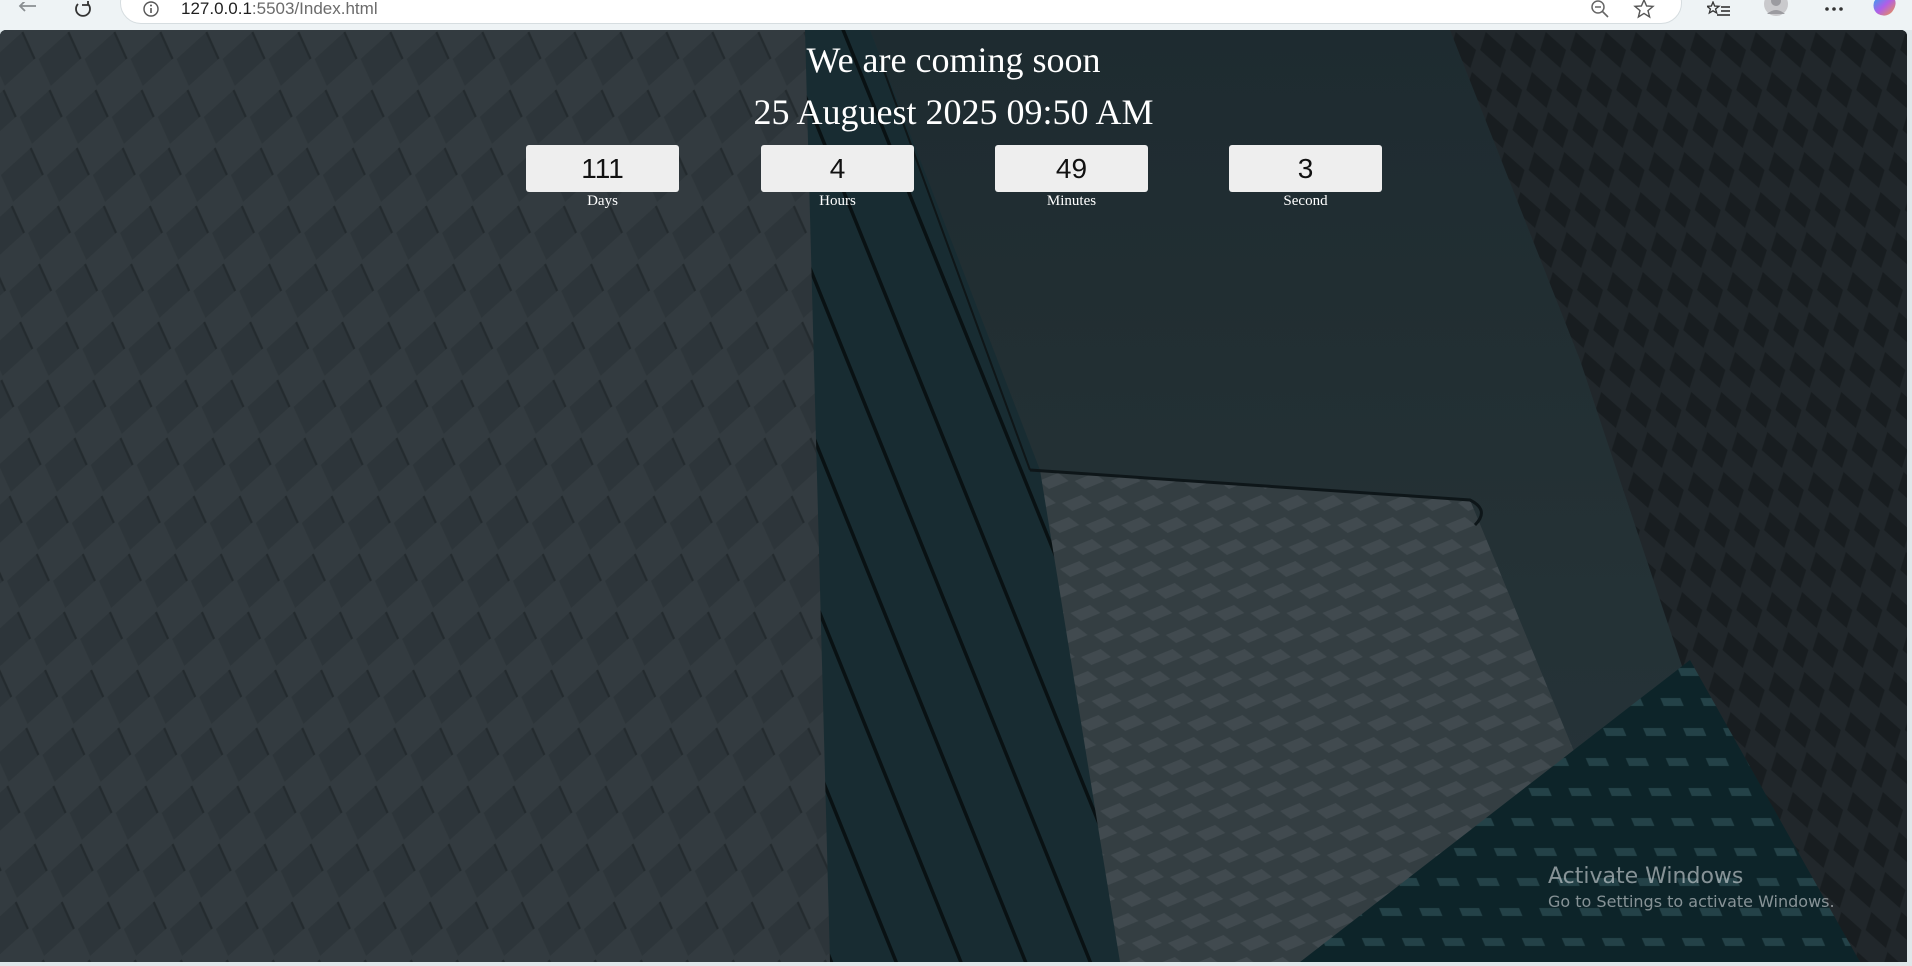 Image resolution: width=1912 pixels, height=966 pixels. What do you see at coordinates (1719, 9) in the screenshot?
I see `favorites-list-icon` at bounding box center [1719, 9].